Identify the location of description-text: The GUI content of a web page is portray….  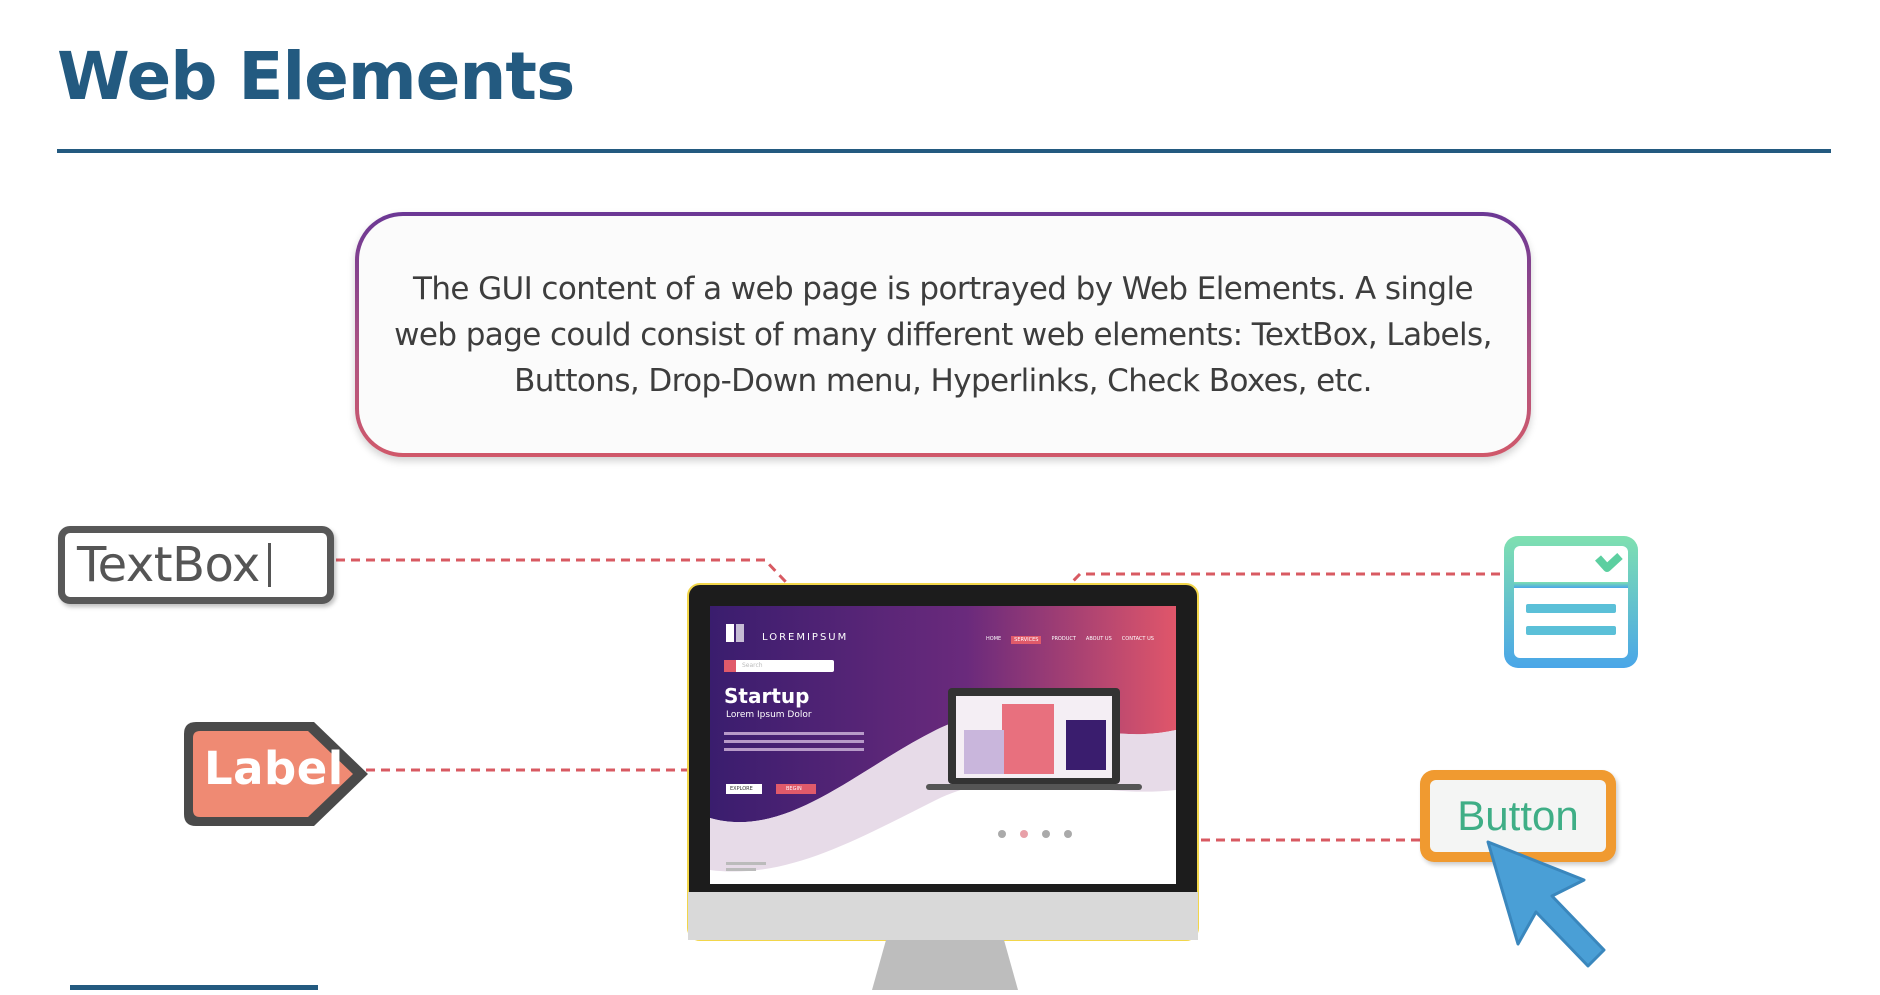
(943, 334).